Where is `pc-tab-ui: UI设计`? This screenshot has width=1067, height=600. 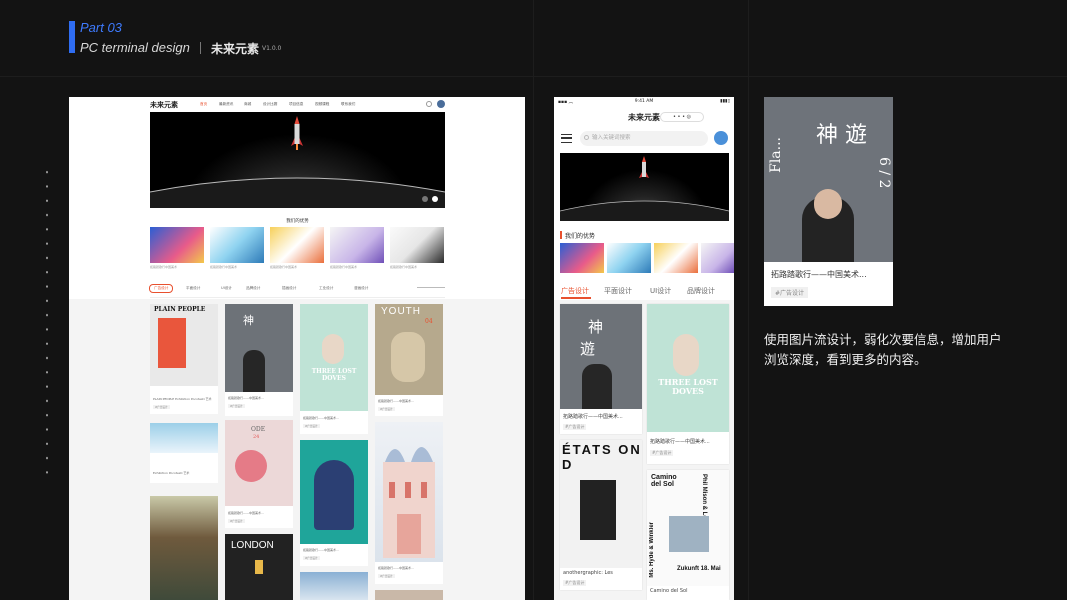 pc-tab-ui: UI设计 is located at coordinates (226, 288).